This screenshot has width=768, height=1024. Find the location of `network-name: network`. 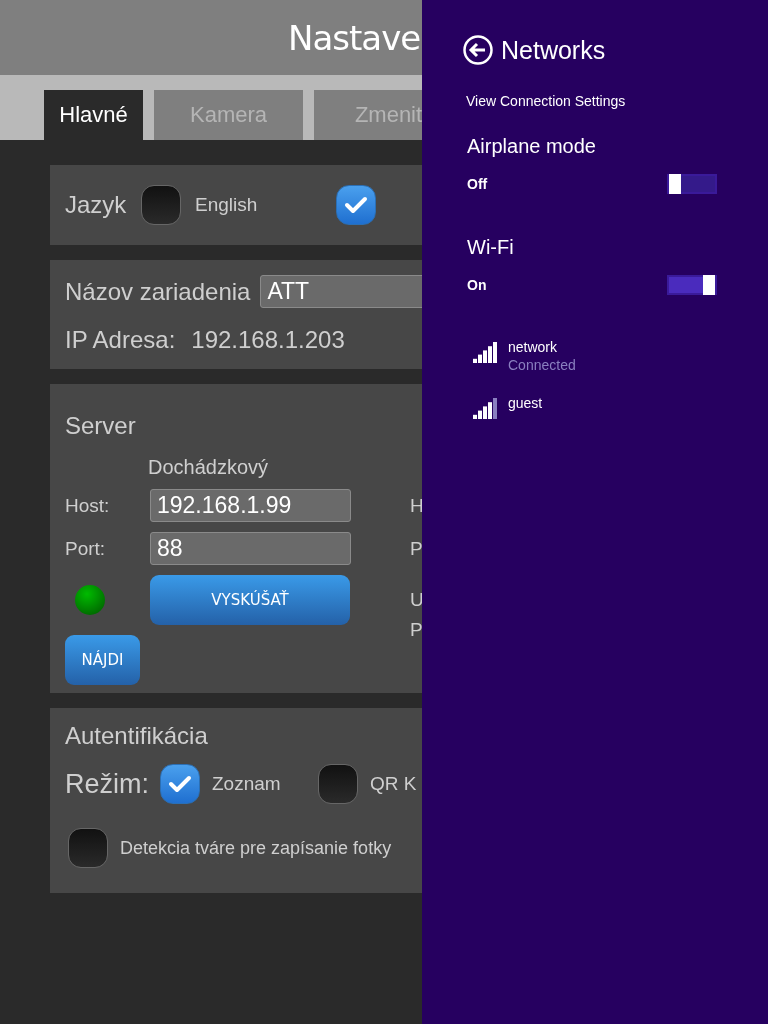

network-name: network is located at coordinates (542, 347).